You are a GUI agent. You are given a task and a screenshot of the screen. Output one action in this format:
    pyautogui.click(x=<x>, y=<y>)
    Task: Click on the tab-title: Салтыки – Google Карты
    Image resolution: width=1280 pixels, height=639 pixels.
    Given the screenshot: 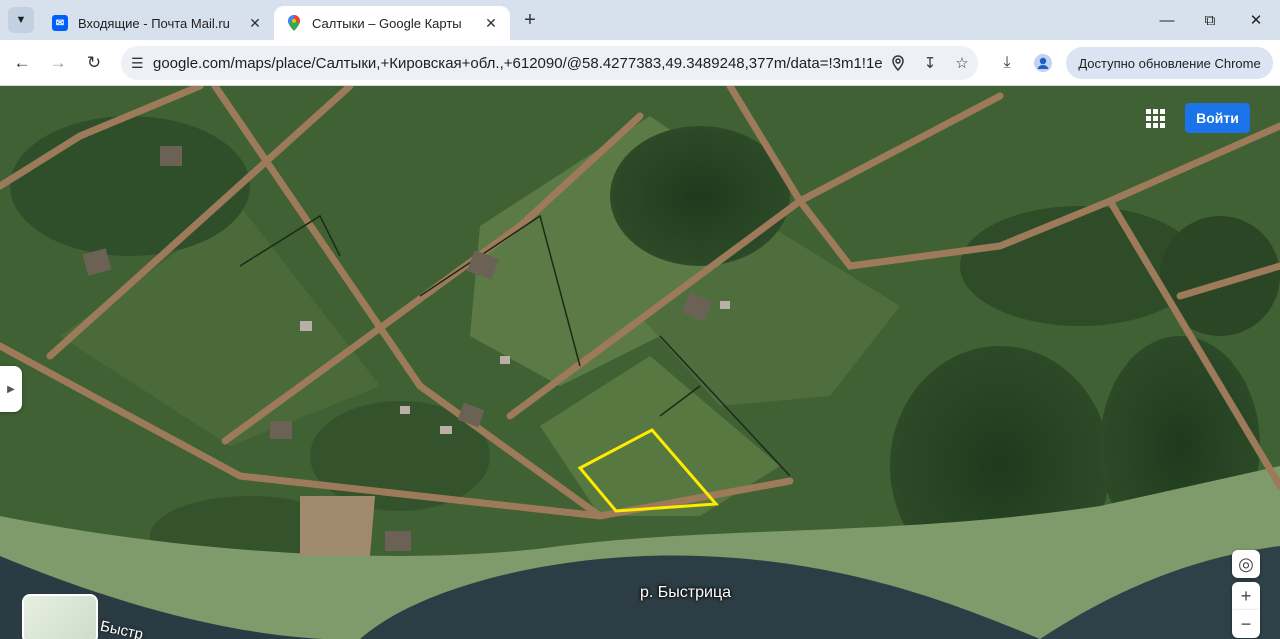 What is the action you would take?
    pyautogui.click(x=387, y=23)
    